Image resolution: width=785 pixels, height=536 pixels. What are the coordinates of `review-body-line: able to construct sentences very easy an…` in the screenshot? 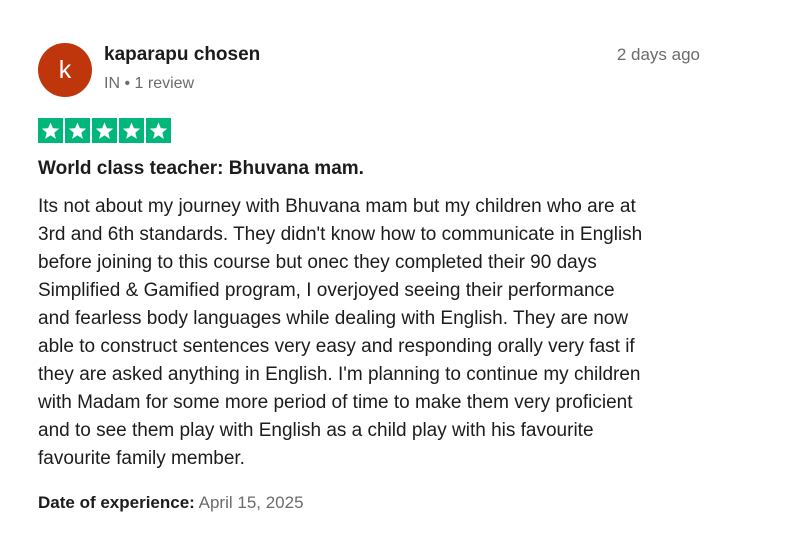 It's located at (336, 346).